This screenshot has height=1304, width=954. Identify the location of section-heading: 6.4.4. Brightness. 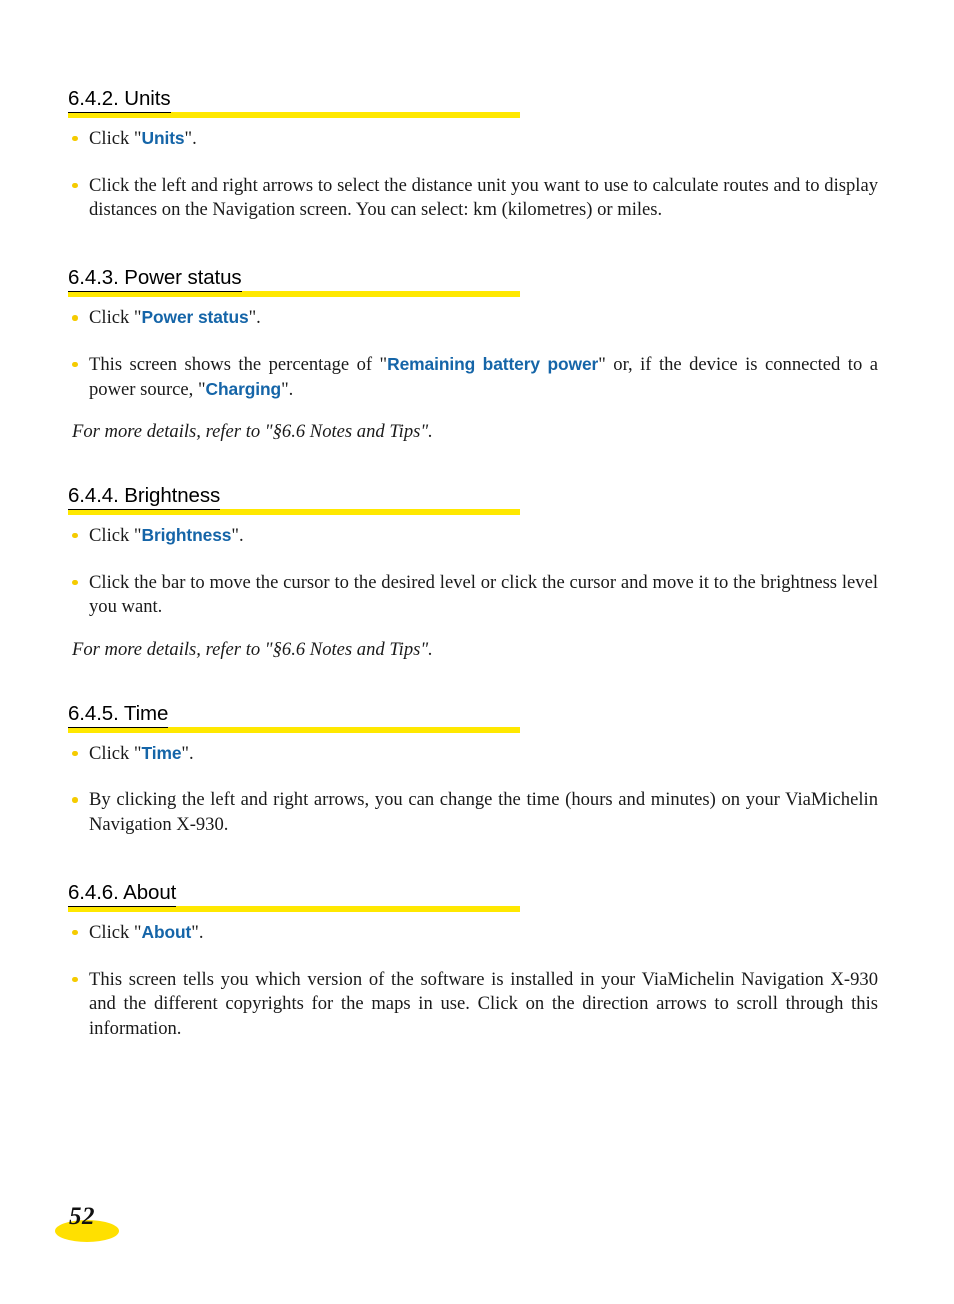
(294, 499).